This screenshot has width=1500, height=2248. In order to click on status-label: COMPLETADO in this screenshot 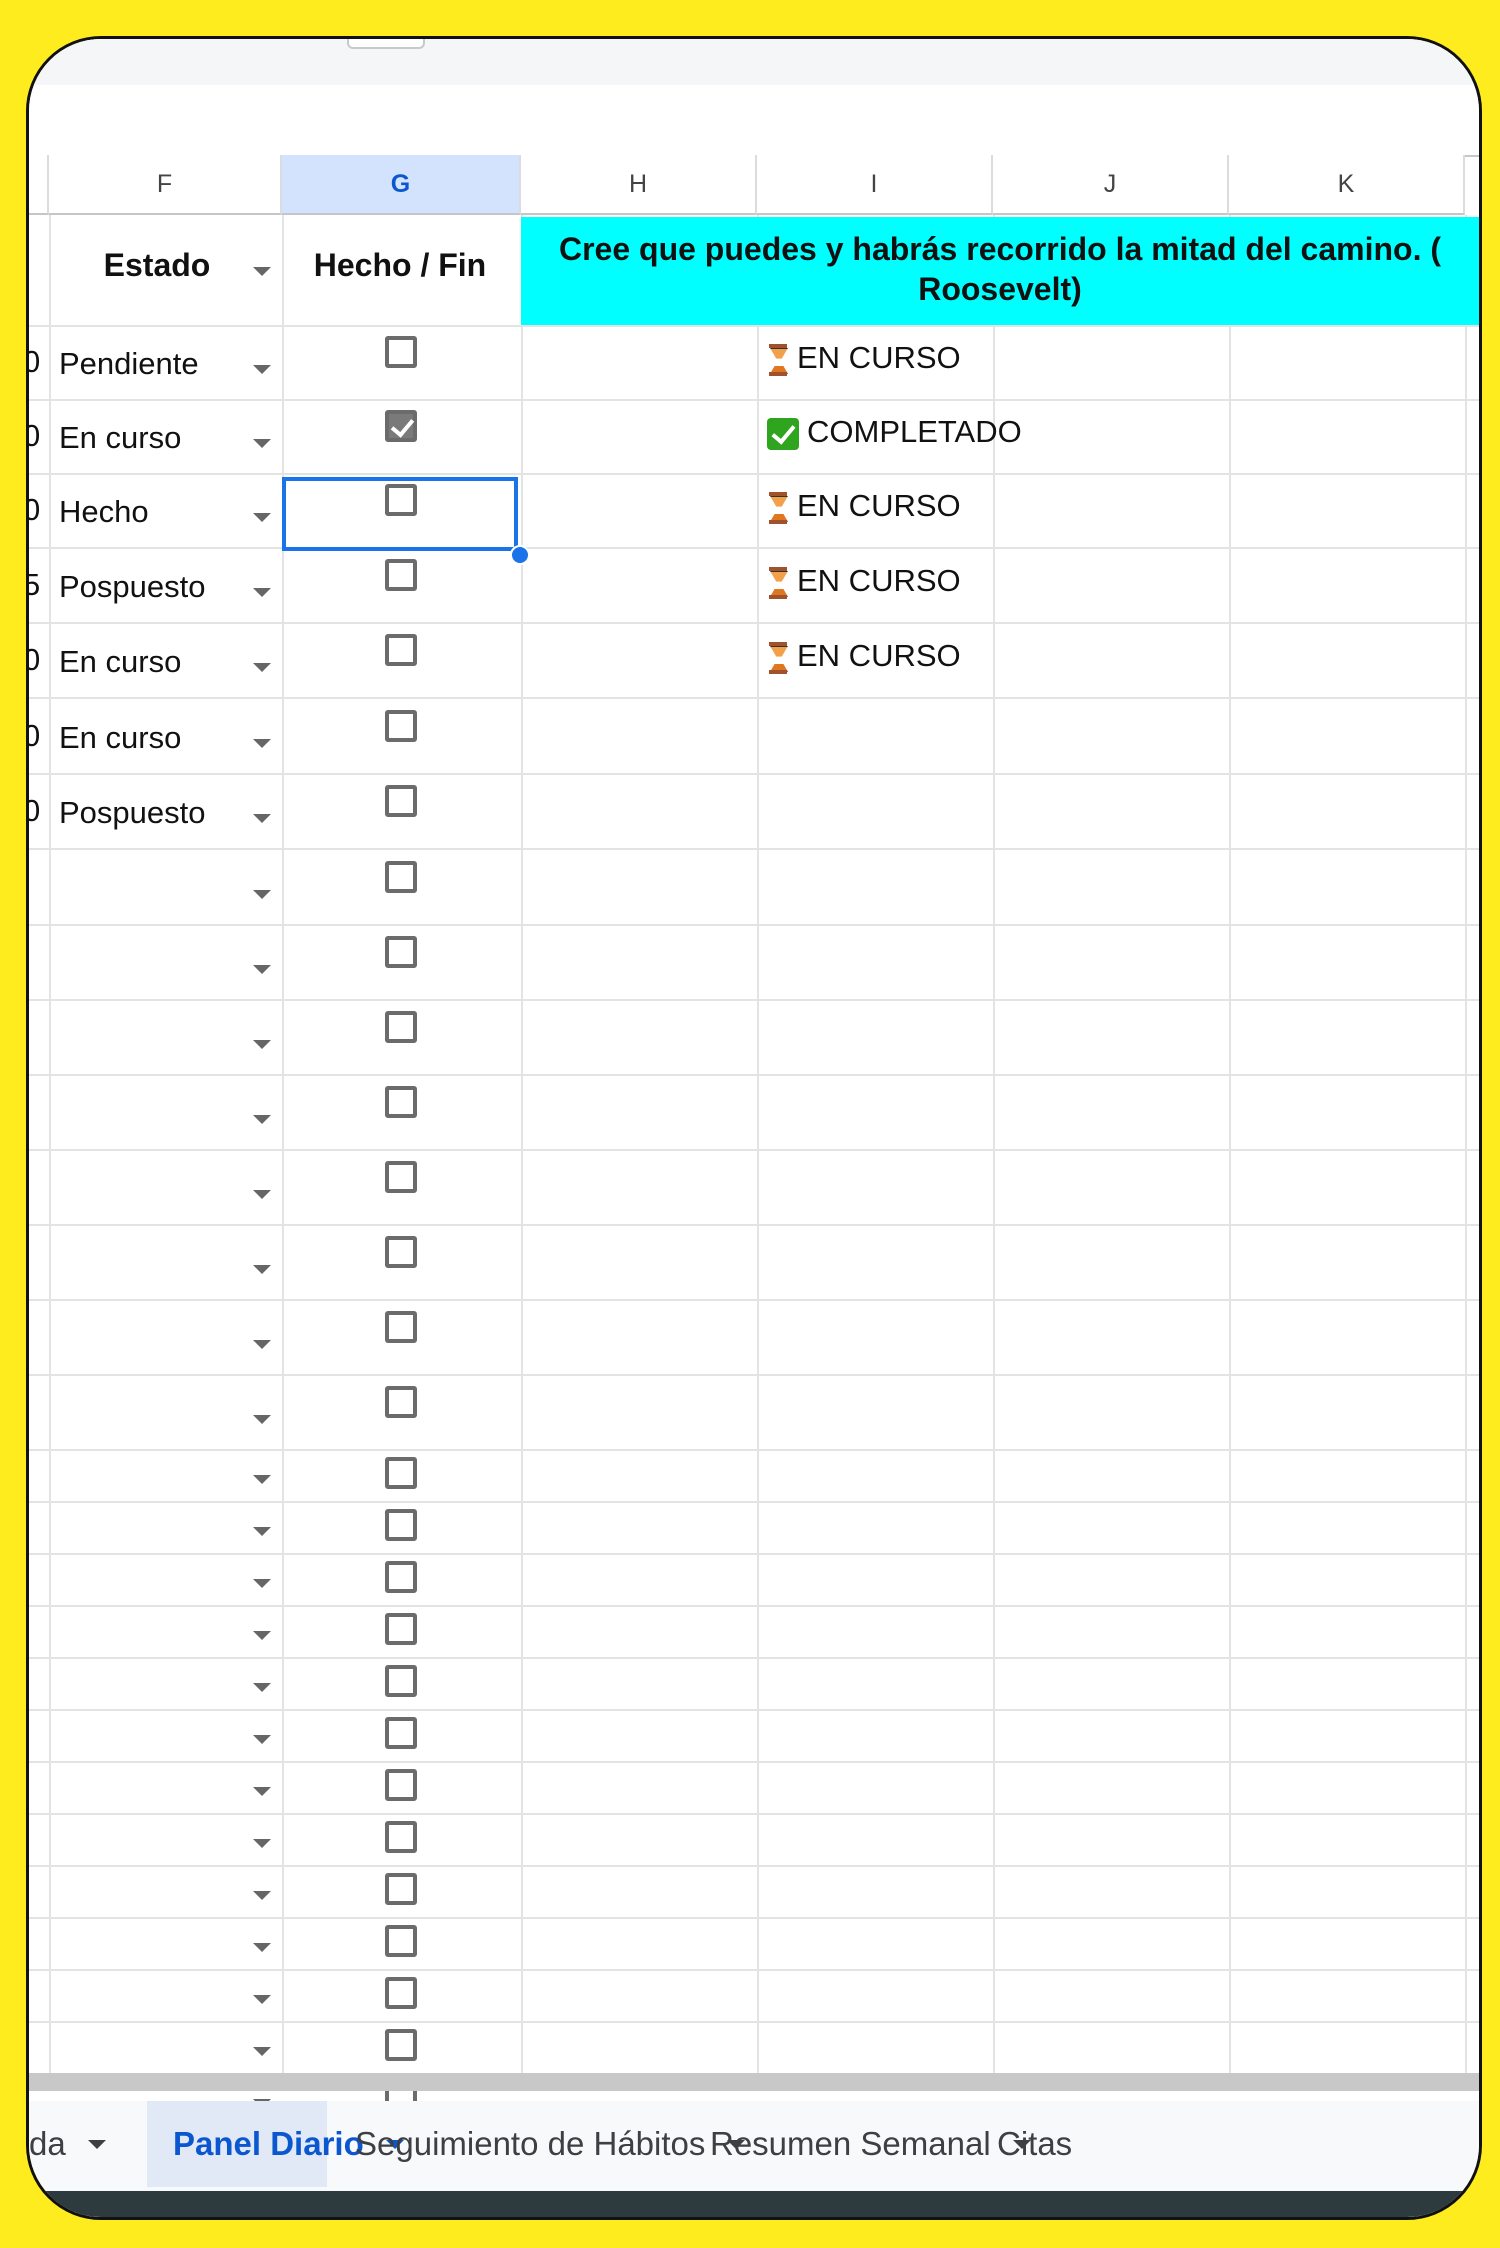, I will do `click(914, 431)`.